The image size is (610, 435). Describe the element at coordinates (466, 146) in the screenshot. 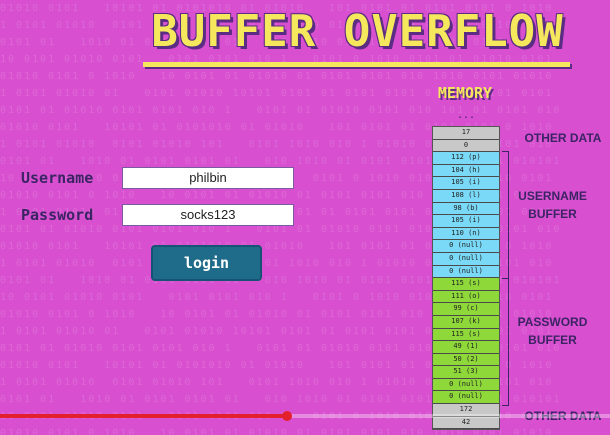

I see `memory-cell: 0` at that location.